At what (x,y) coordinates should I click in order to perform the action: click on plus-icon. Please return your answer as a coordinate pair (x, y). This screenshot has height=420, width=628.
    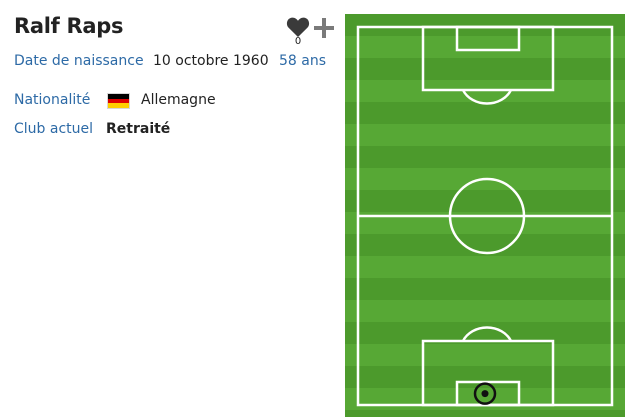
    Looking at the image, I should click on (324, 28).